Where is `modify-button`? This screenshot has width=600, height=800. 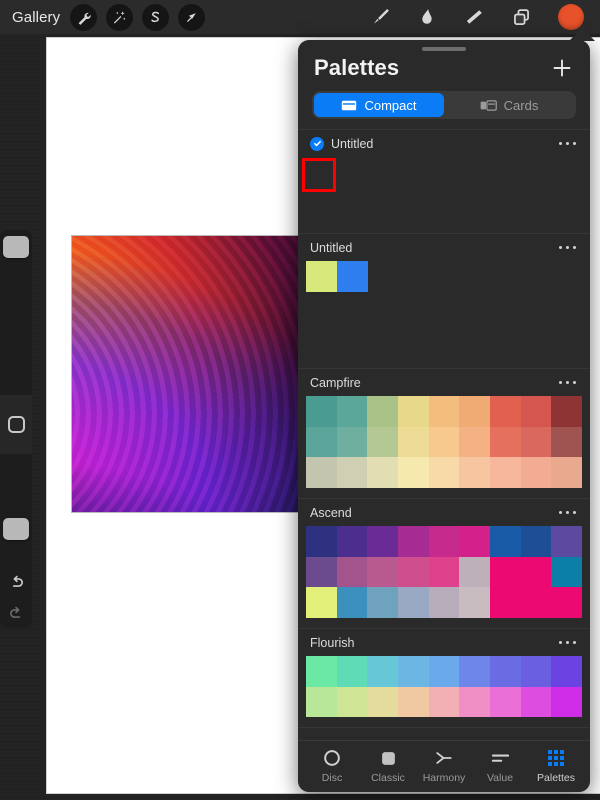
modify-button is located at coordinates (16, 424).